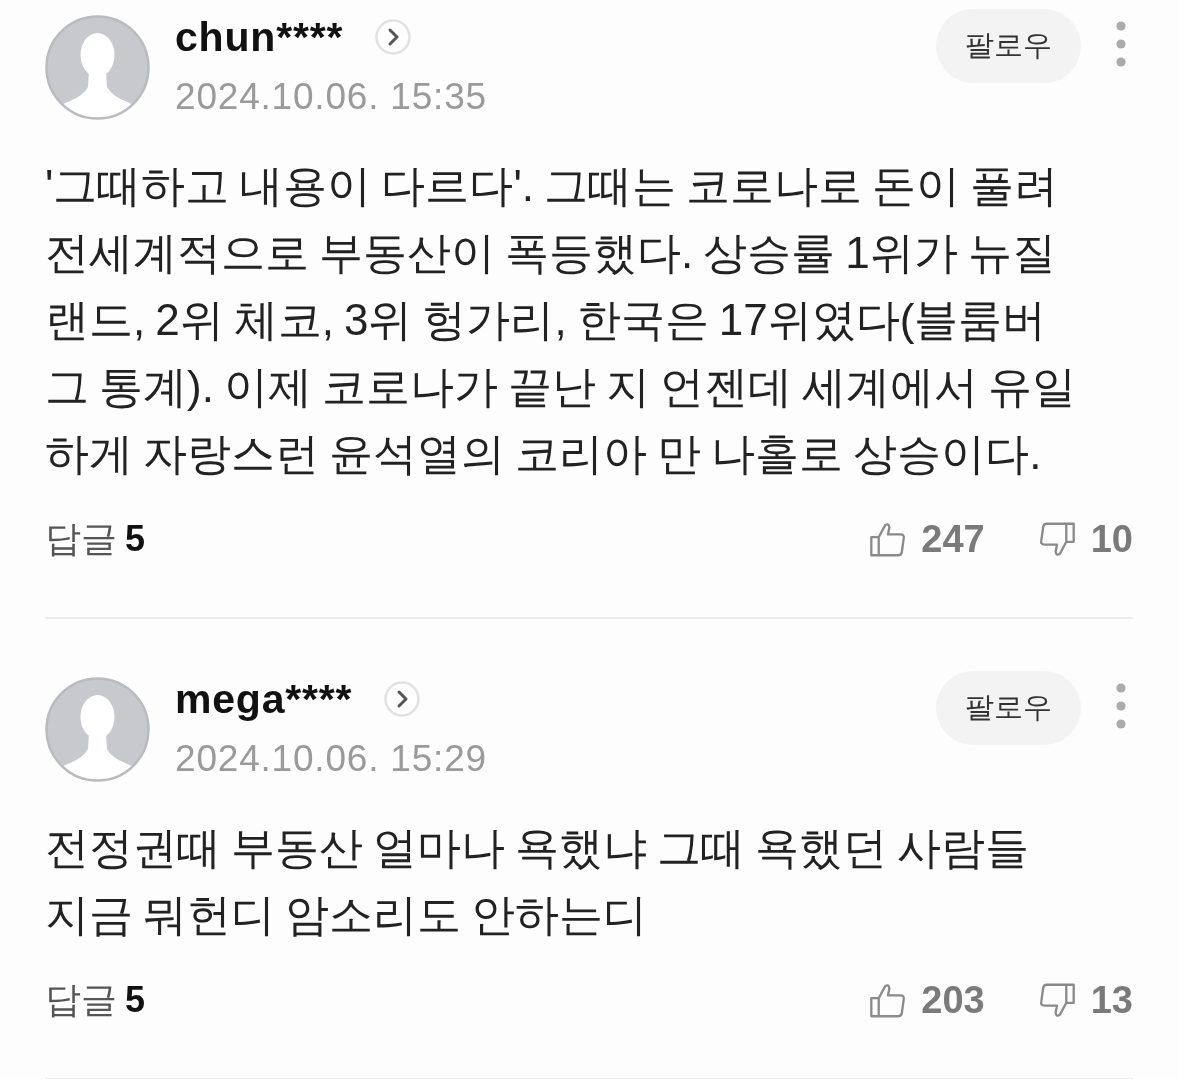 The image size is (1179, 1079). Describe the element at coordinates (927, 1000) in the screenshot. I see `like-button: 203` at that location.